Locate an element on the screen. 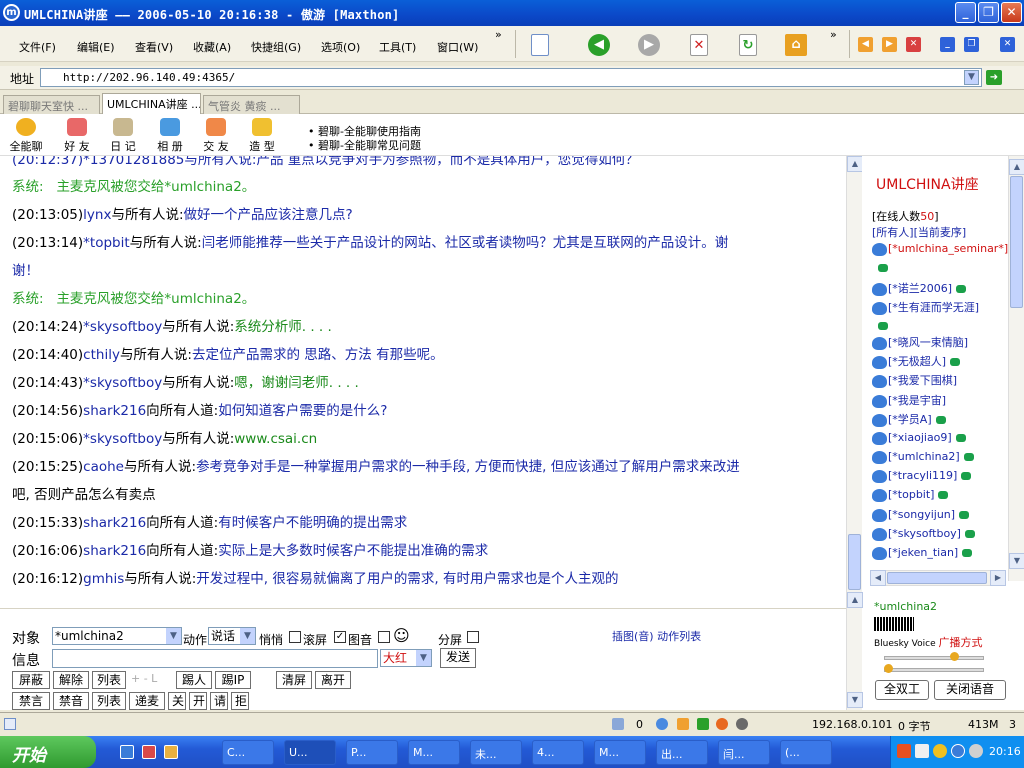 The height and width of the screenshot is (768, 1024). input-scrollbar: ▲ ▼ is located at coordinates (854, 651).